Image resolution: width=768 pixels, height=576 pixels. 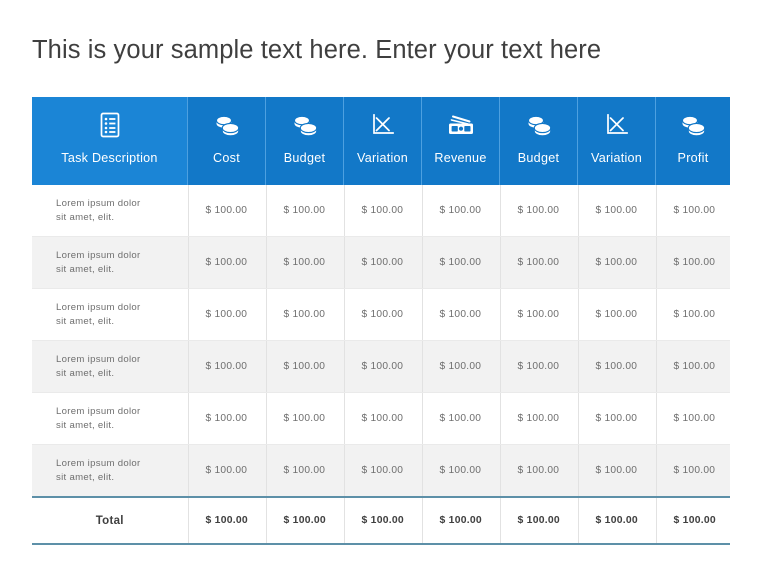 I want to click on column-header-label: Task Description, so click(x=109, y=158).